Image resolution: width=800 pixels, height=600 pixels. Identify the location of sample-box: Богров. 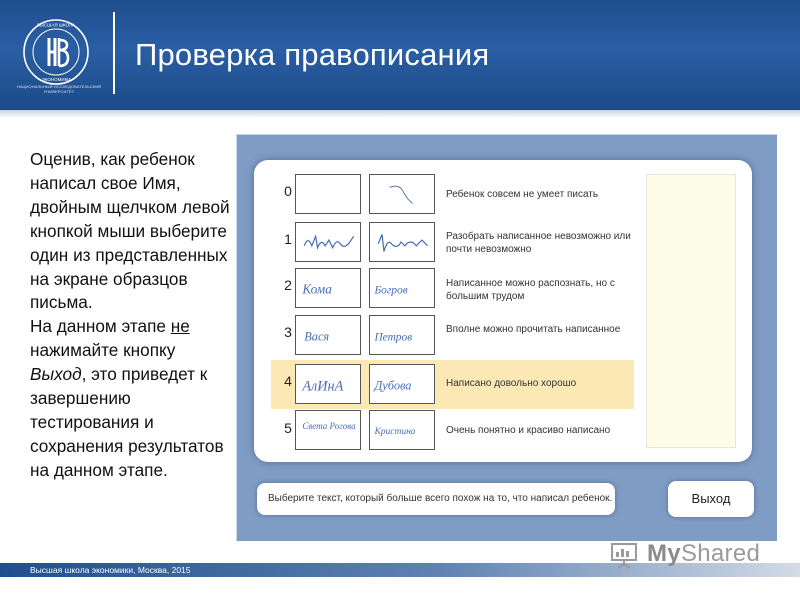
(402, 288).